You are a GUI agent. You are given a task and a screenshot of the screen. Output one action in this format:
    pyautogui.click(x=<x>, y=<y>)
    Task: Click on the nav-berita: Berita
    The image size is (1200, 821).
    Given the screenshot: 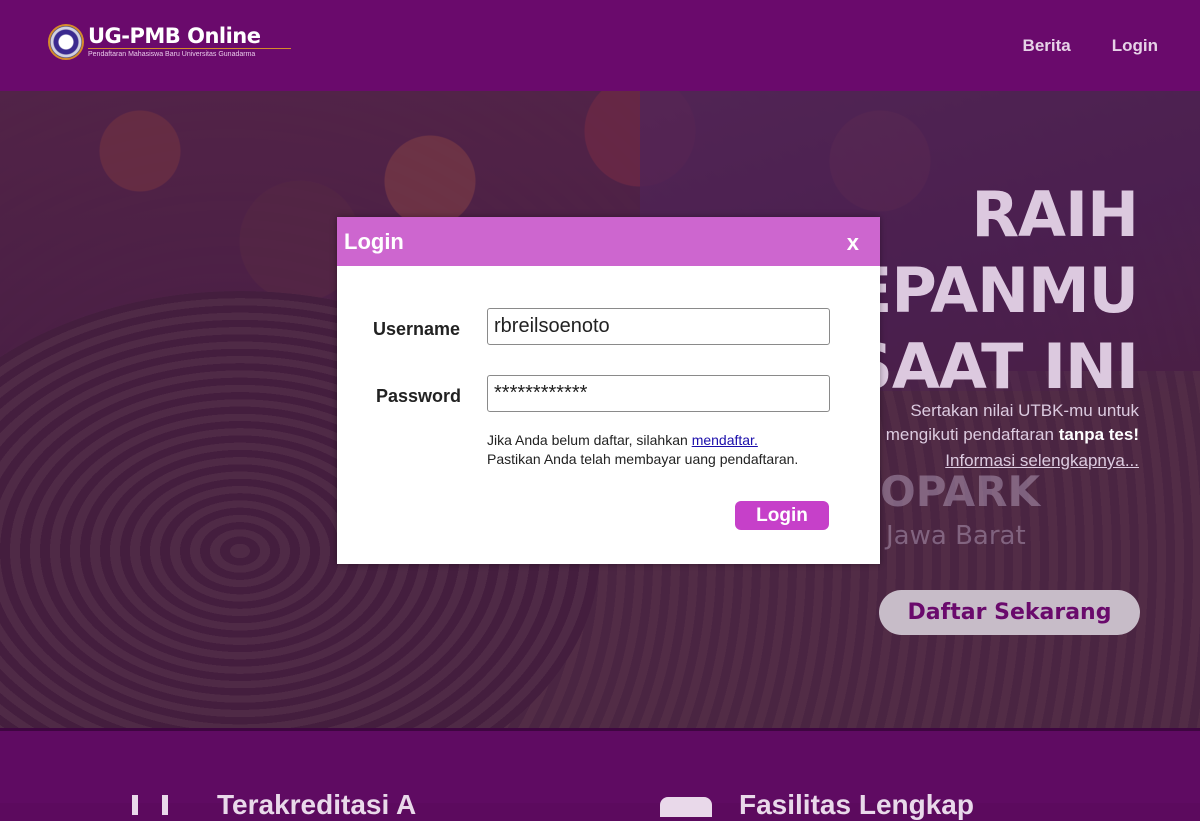 What is the action you would take?
    pyautogui.click(x=1047, y=46)
    